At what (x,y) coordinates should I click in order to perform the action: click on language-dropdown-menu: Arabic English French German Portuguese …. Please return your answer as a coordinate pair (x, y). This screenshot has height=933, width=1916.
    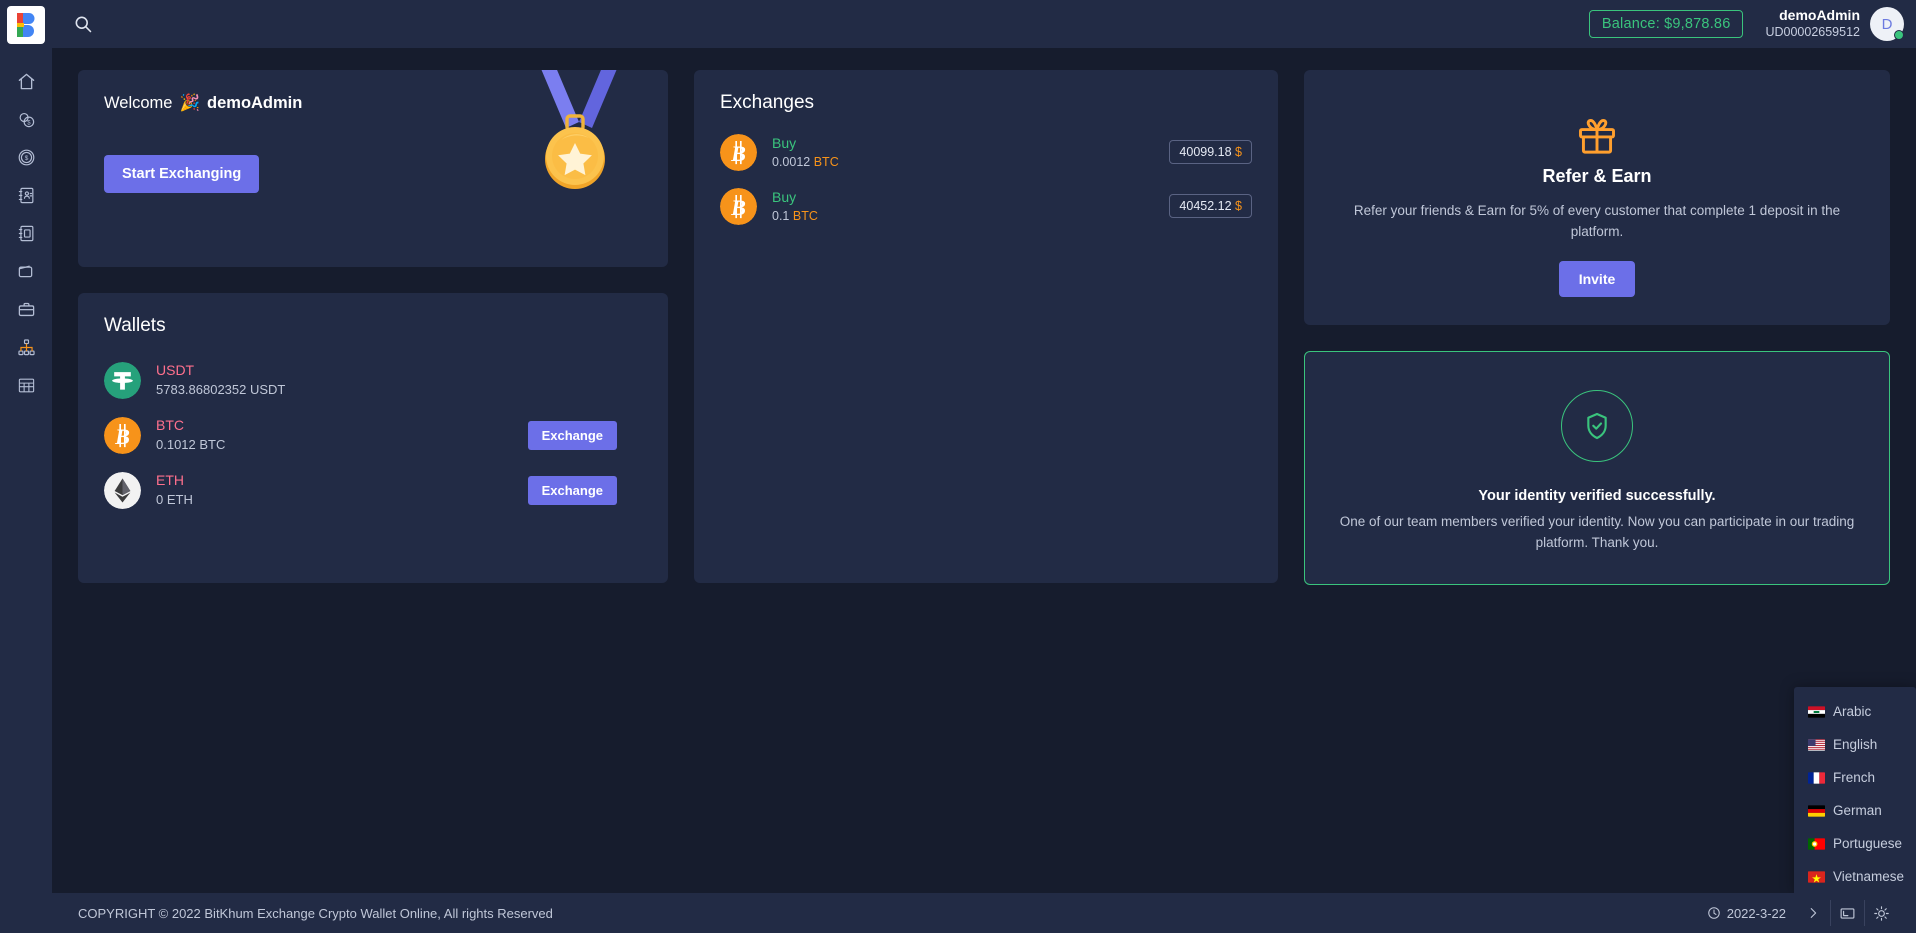
    Looking at the image, I should click on (1855, 790).